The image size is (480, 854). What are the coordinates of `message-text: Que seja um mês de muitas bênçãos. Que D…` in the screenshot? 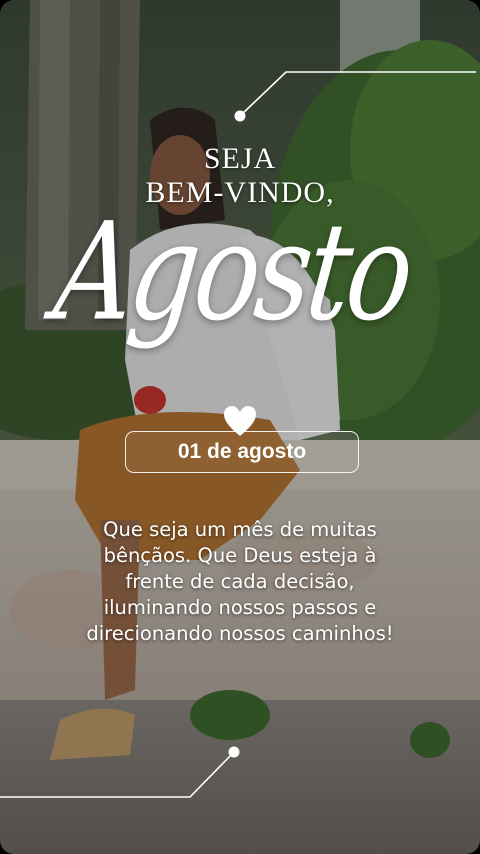 It's located at (240, 581).